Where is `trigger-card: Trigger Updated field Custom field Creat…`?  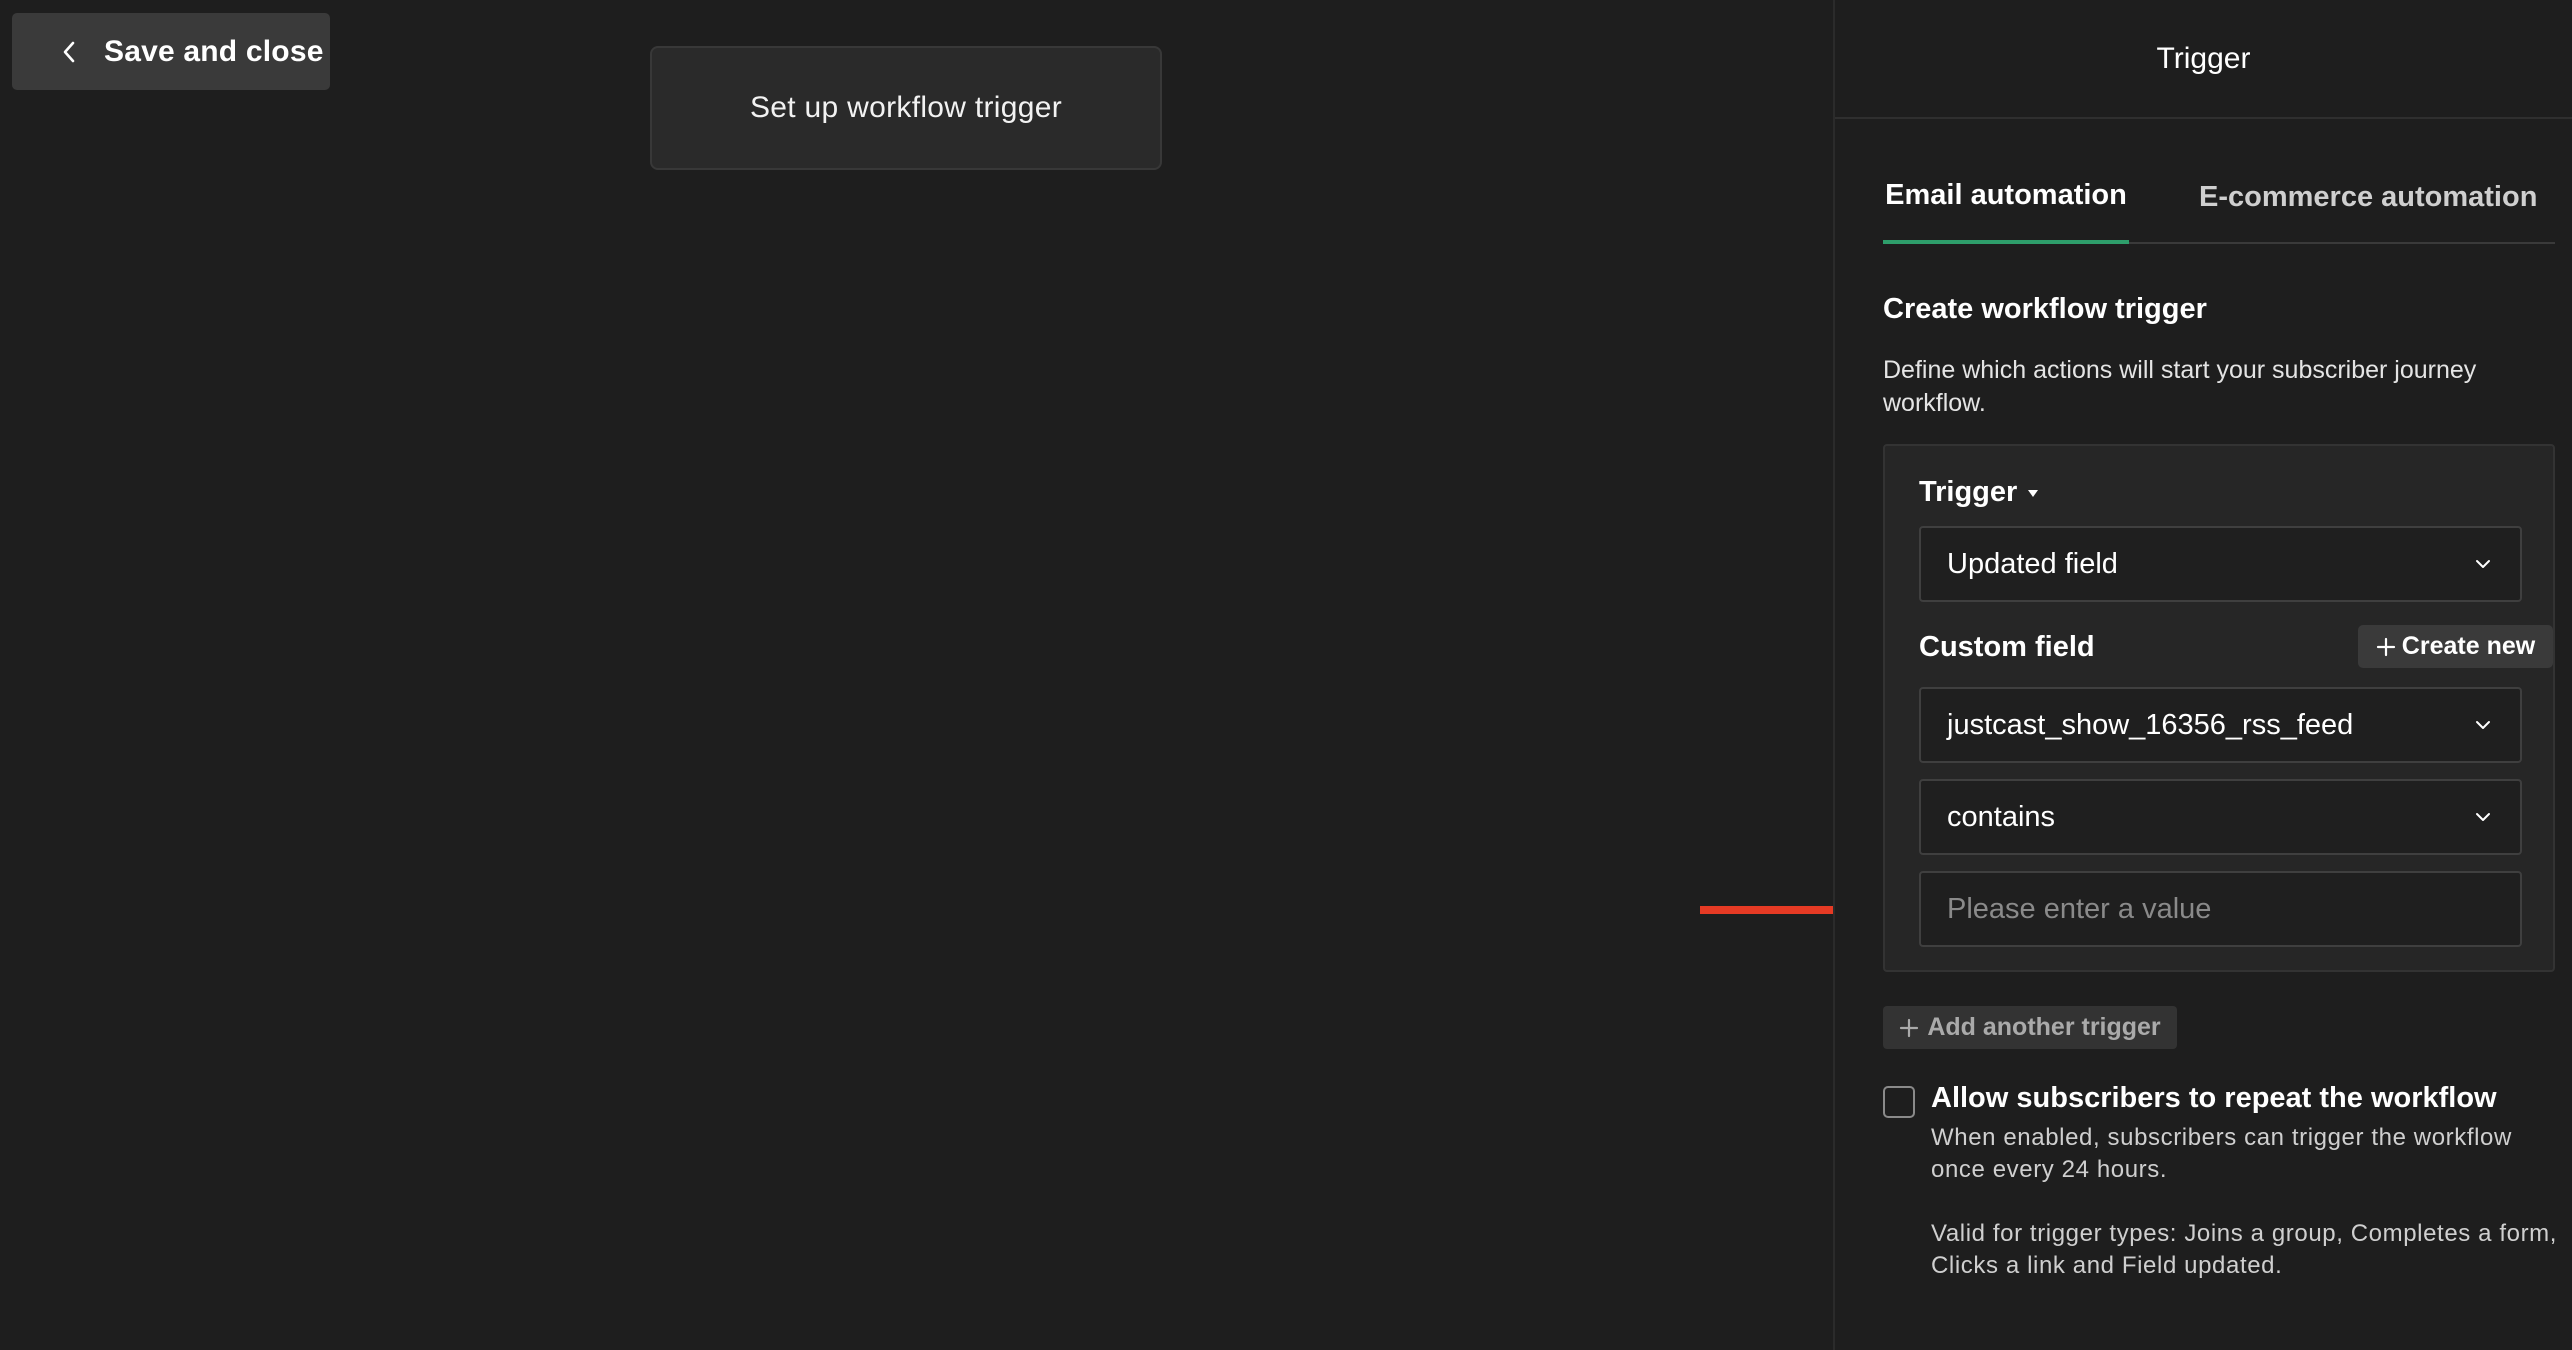
trigger-card: Trigger Updated field Custom field Creat… is located at coordinates (2219, 708).